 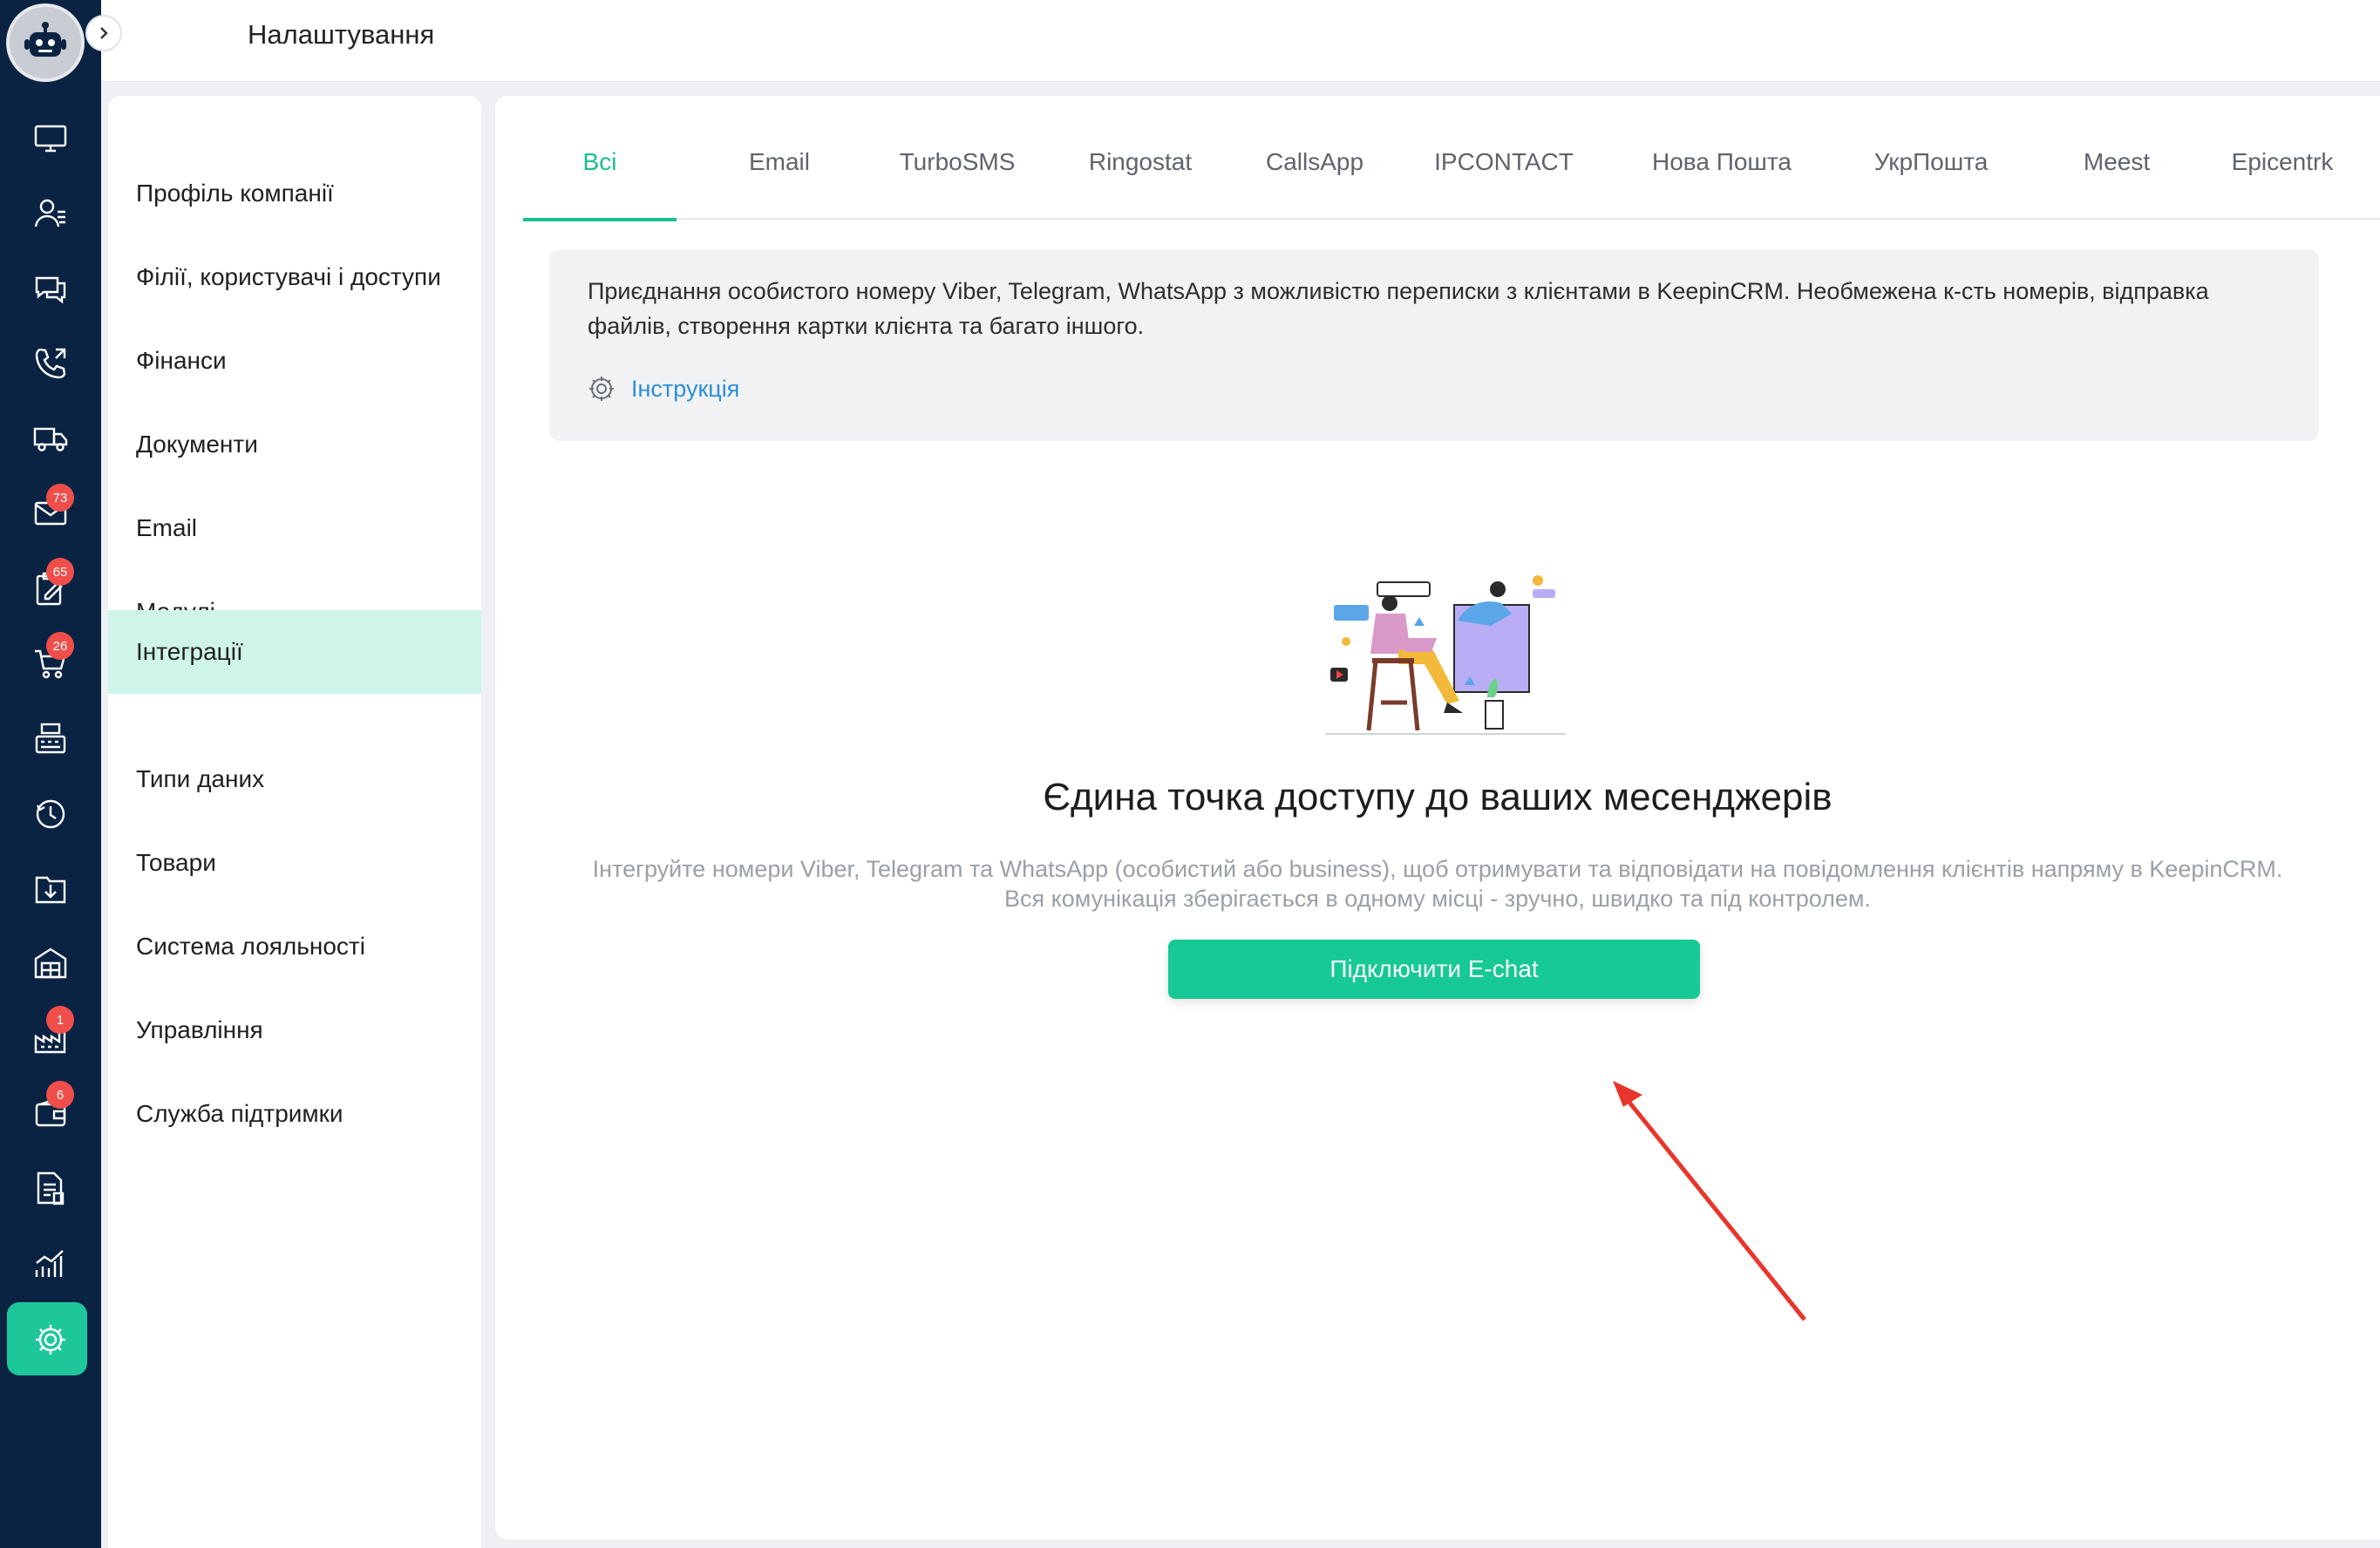 What do you see at coordinates (60, 646) in the screenshot?
I see `orders-badge: 26` at bounding box center [60, 646].